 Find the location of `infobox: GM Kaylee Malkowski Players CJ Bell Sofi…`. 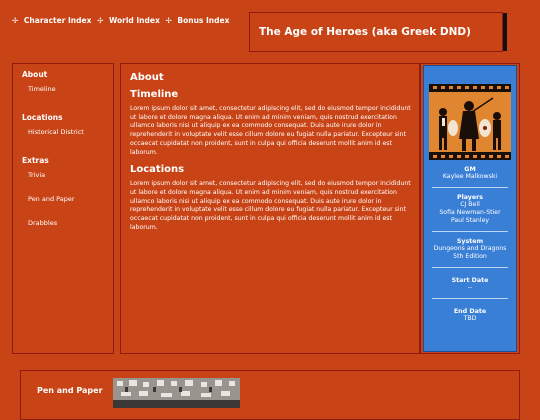

infobox: GM Kaylee Malkowski Players CJ Bell Sofi… is located at coordinates (470, 208).